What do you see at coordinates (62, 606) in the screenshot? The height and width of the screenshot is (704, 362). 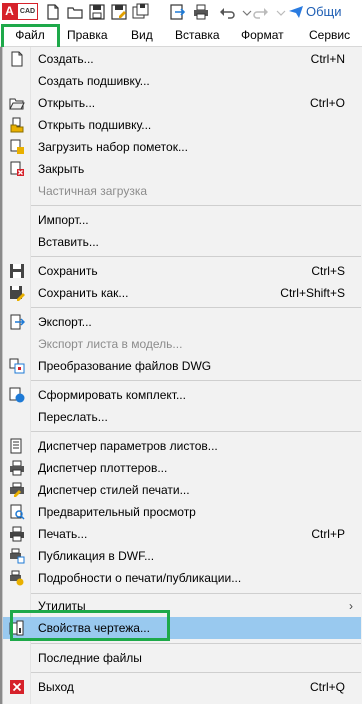 I see `menu-item-label: Утилиты` at bounding box center [62, 606].